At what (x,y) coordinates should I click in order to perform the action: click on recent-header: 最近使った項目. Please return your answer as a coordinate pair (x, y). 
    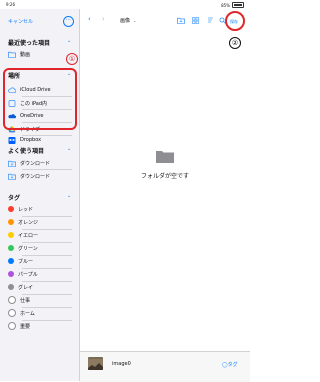
    Looking at the image, I should click on (29, 43).